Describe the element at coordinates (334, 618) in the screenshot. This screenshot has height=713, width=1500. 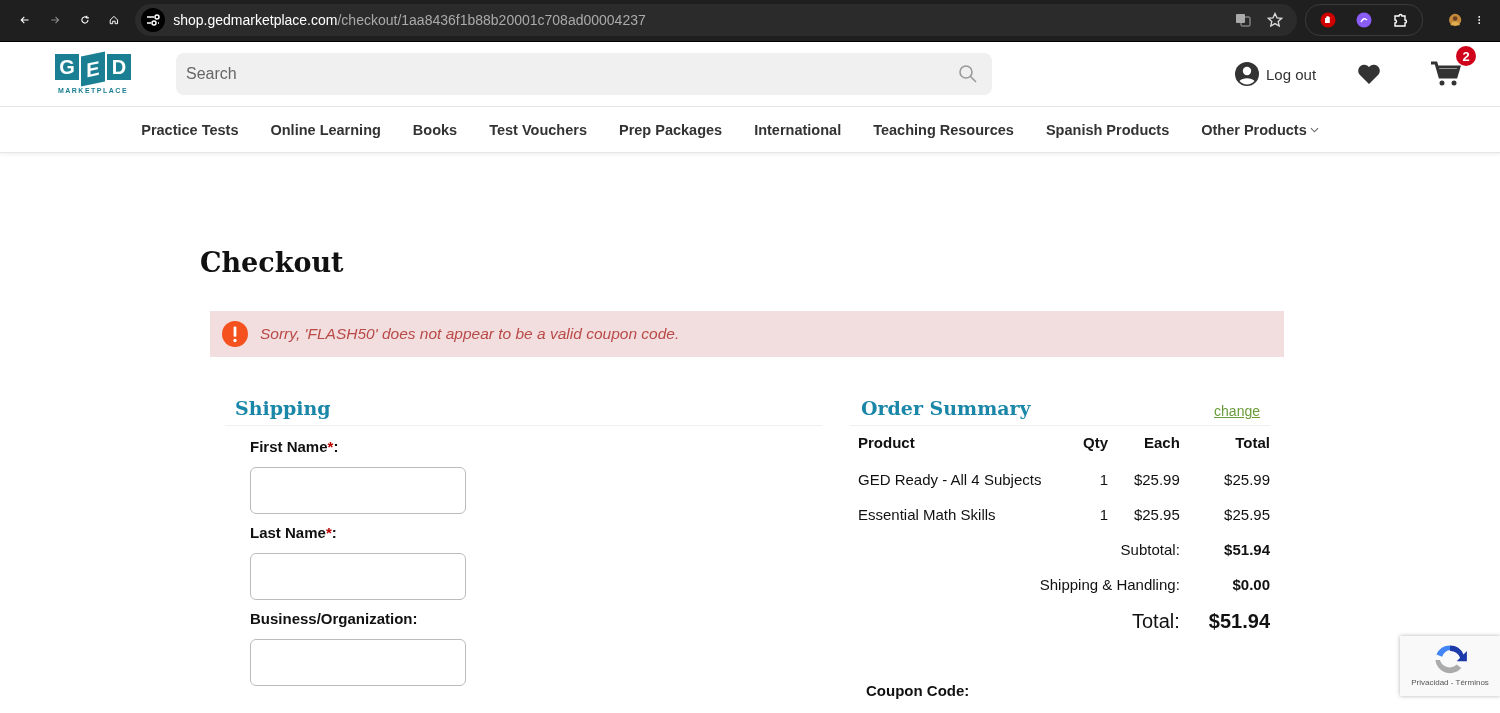
I see `field-label: Business/Organization:` at that location.